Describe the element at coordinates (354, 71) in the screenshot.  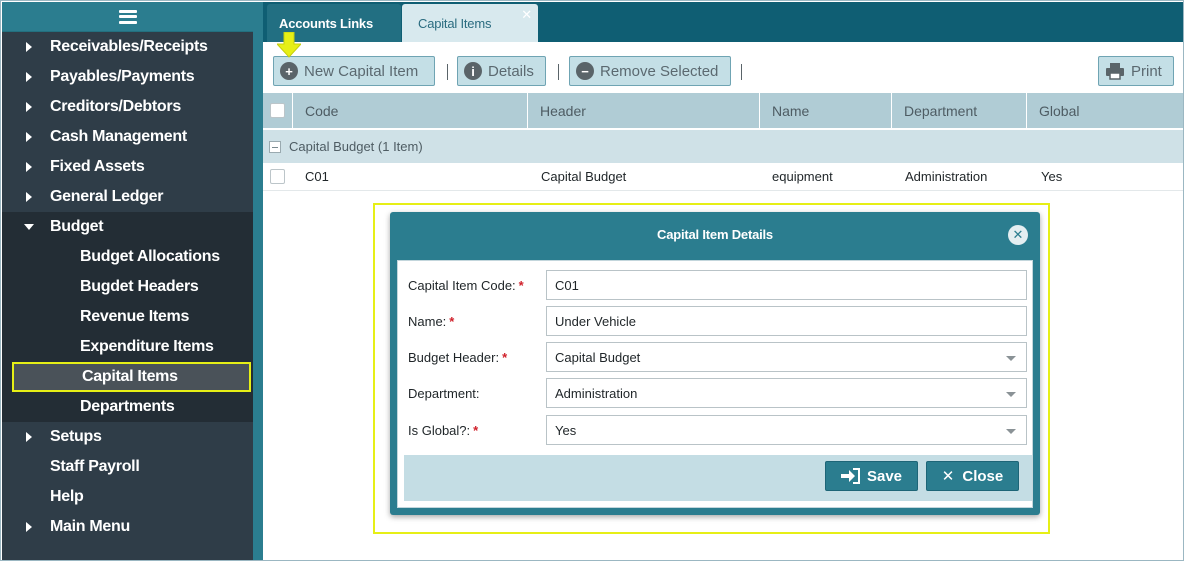
I see `new-capital-item-button: + New Capital Item` at that location.